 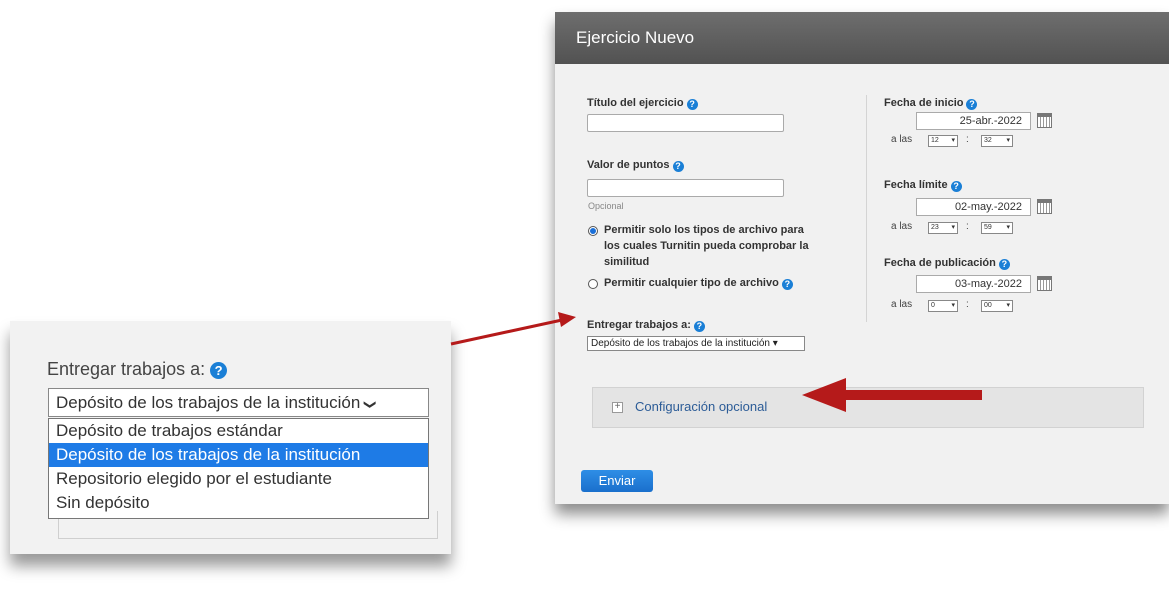 What do you see at coordinates (513, 329) in the screenshot?
I see `arrow-to-submit-field` at bounding box center [513, 329].